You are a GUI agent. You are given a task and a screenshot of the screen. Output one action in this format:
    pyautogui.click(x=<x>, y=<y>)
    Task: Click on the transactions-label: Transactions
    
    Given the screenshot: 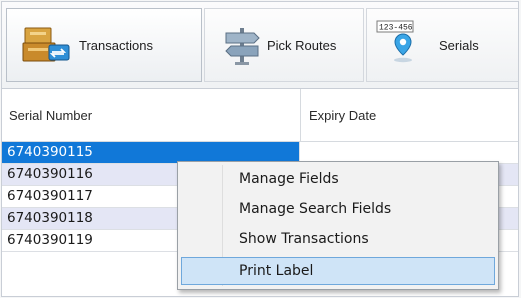 What is the action you would take?
    pyautogui.click(x=116, y=45)
    